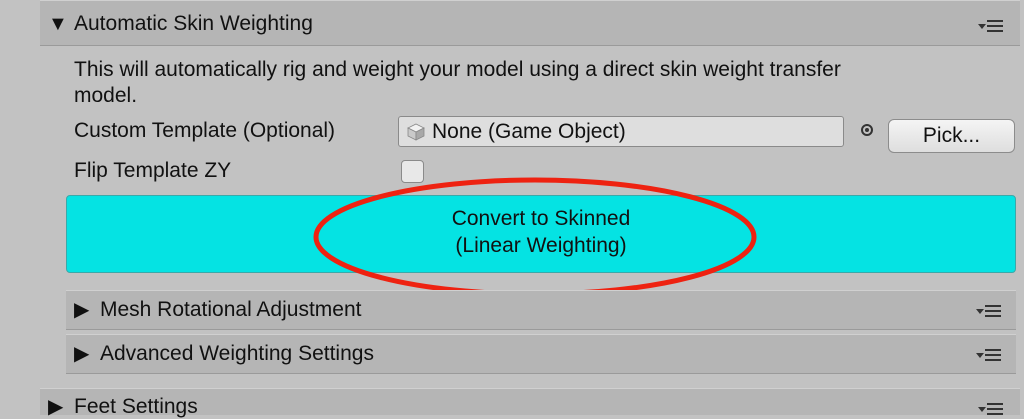 This screenshot has width=1024, height=419. I want to click on convert-button-label-2: (Linear Weighting), so click(541, 245).